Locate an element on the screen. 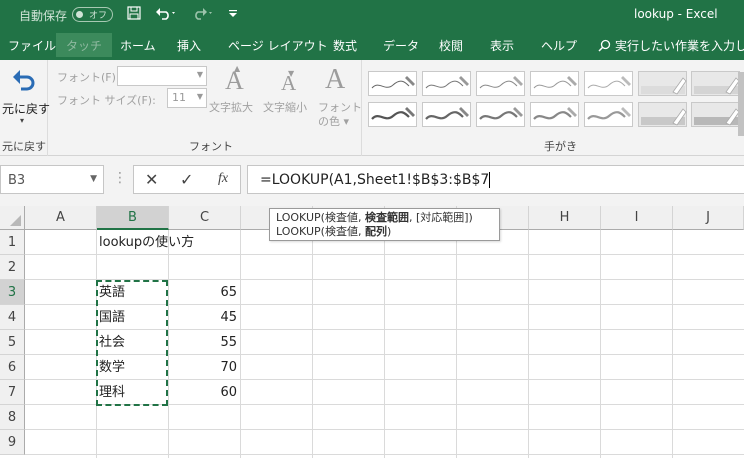  formula-input: =LOOKUP(A1,Sheet1!$B$3:$B$7 is located at coordinates (495, 179).